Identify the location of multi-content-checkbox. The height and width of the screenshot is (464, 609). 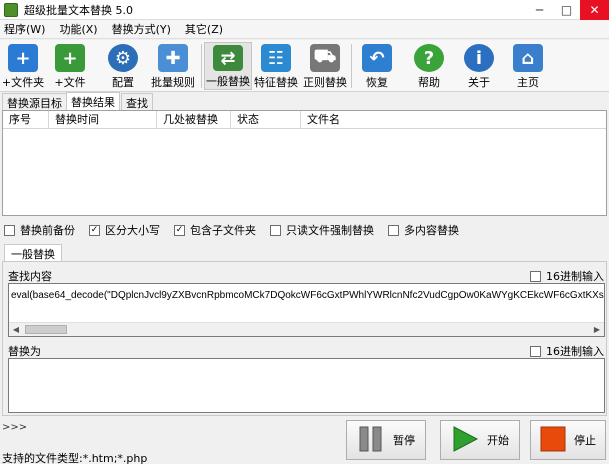
(393, 230).